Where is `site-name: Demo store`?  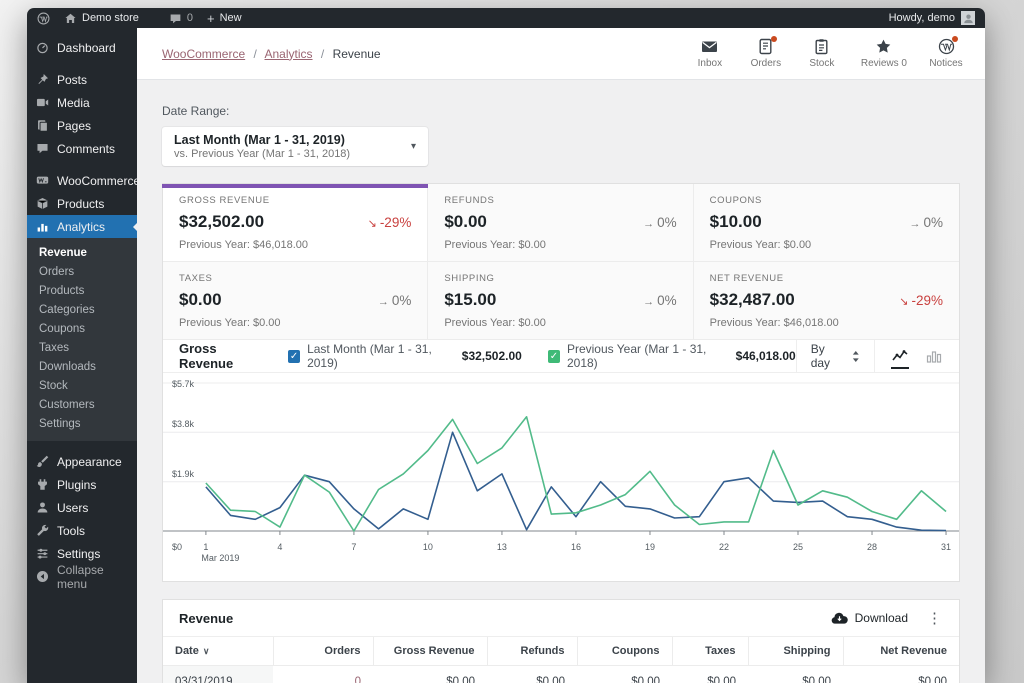
site-name: Demo store is located at coordinates (110, 18).